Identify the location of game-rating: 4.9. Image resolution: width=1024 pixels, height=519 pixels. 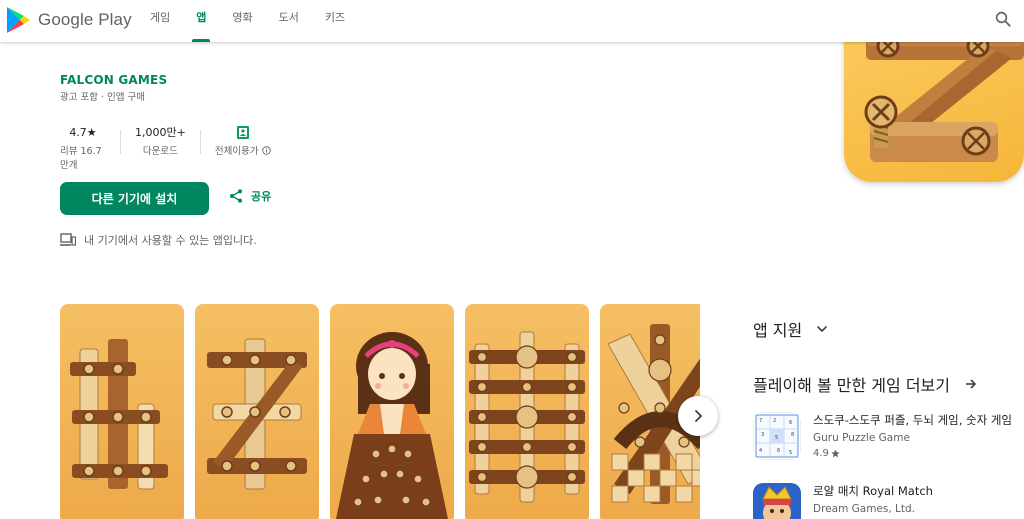
(912, 453).